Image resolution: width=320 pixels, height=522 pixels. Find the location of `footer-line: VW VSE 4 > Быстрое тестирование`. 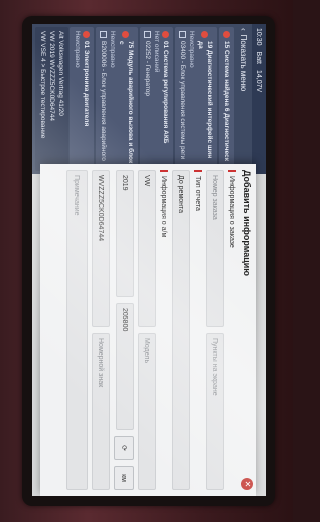

footer-line: VW VSE 4 > Быстрое тестирование is located at coordinates (42, 85).